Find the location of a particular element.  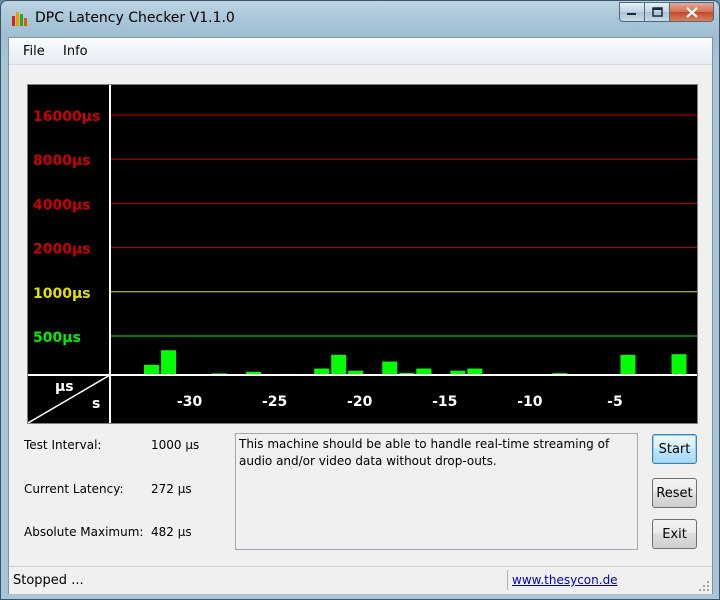

maximize-icon is located at coordinates (657, 12).